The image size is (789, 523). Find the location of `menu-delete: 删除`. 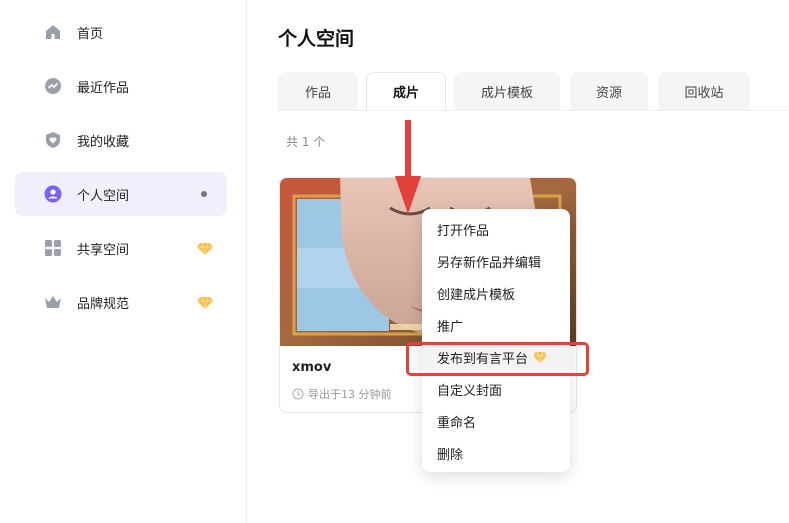

menu-delete: 删除 is located at coordinates (496, 453).